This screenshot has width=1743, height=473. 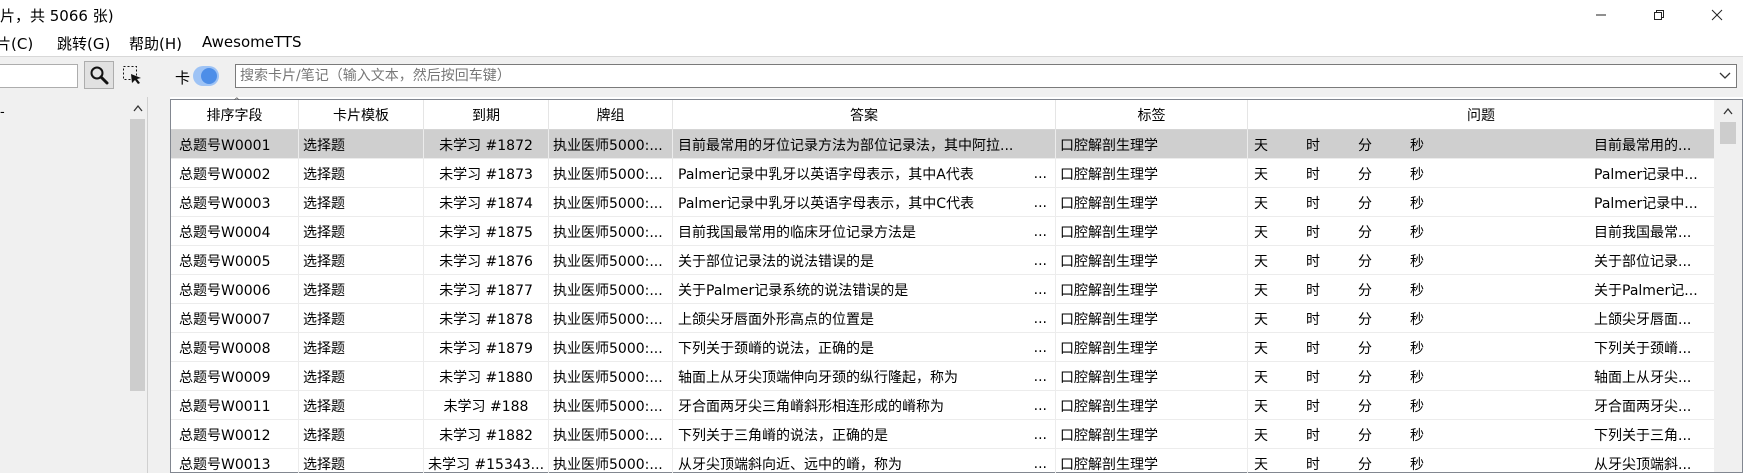 I want to click on sidebar-scroll-up, so click(x=137, y=108).